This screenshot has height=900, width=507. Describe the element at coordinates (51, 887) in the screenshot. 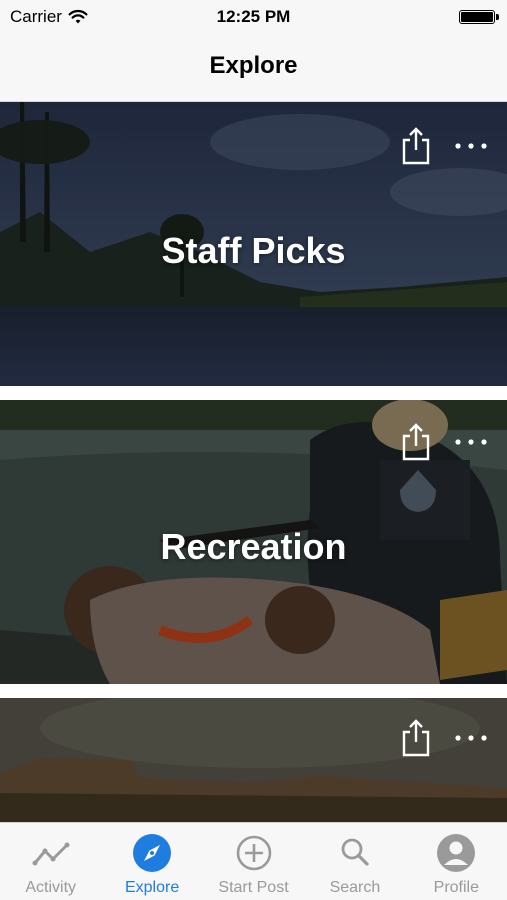

I see `tab-label: Activity` at that location.